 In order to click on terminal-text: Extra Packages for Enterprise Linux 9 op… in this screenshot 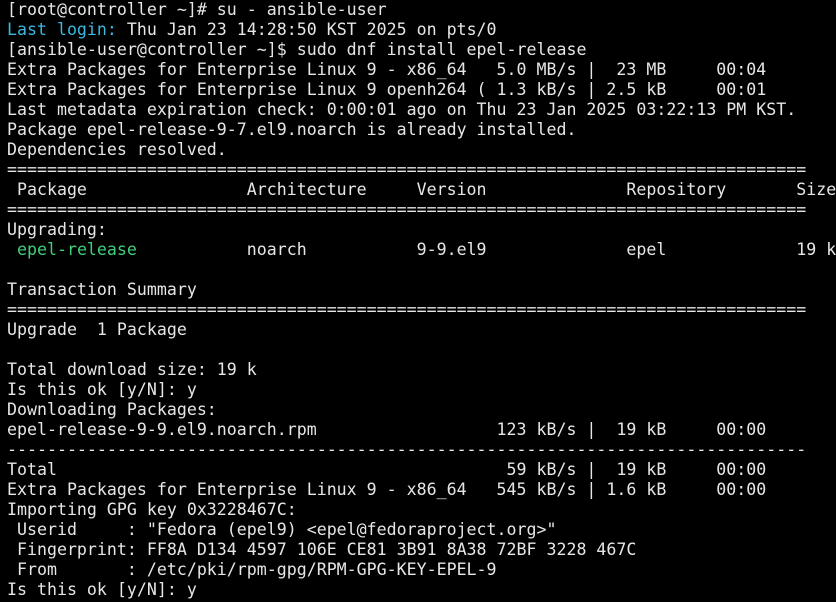, I will do `click(387, 89)`.